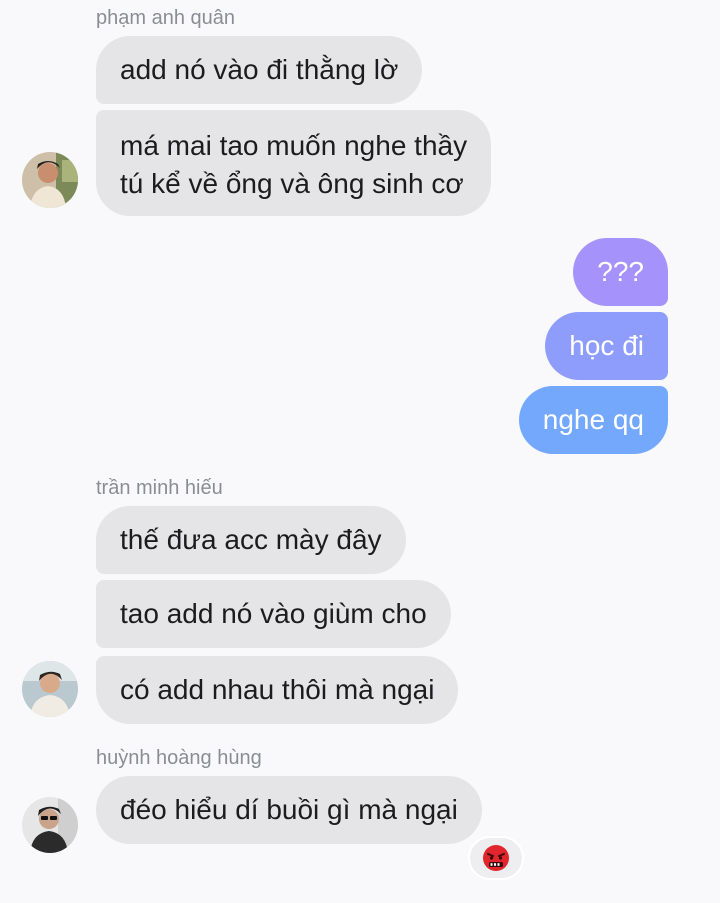  I want to click on message-reaction, so click(496, 858).